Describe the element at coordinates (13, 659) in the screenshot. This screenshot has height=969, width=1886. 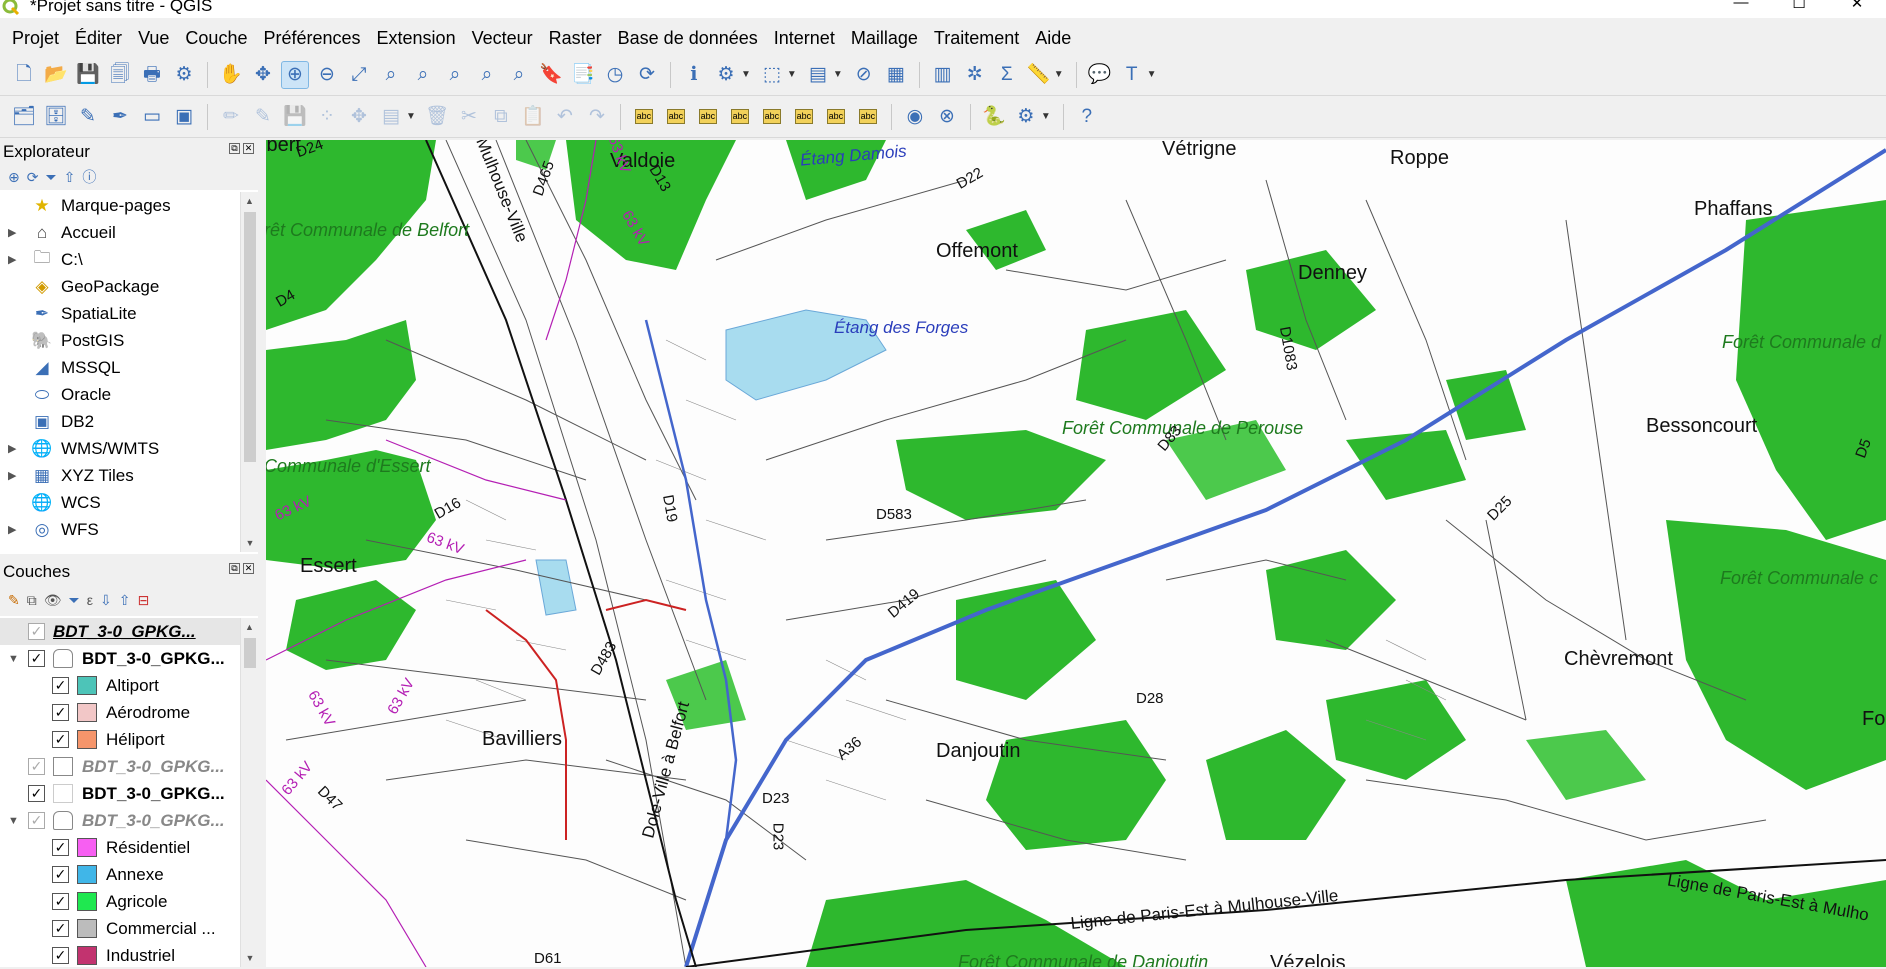
I see `collapse-arrow-icon: ▼` at that location.